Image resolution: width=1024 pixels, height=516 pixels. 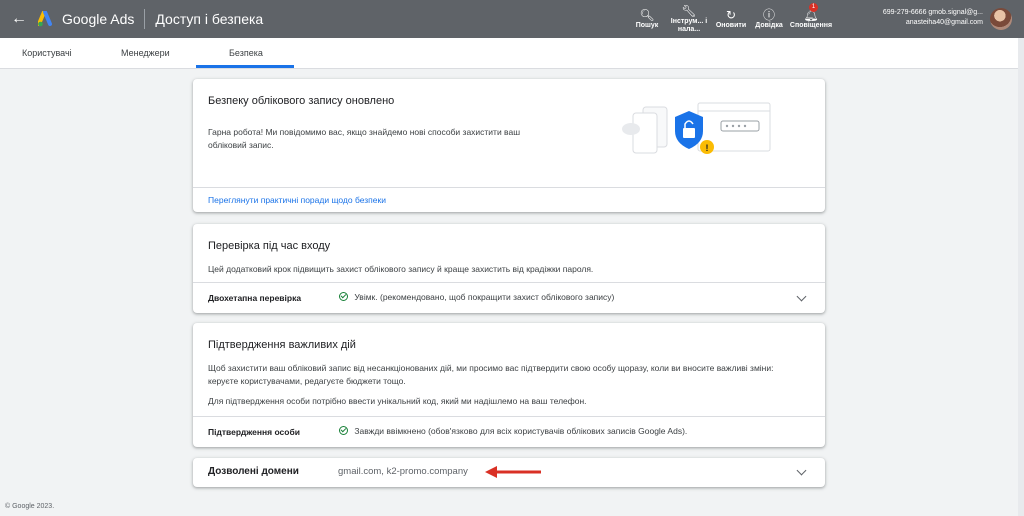 What do you see at coordinates (98, 19) in the screenshot?
I see `brand-name: Google Ads` at bounding box center [98, 19].